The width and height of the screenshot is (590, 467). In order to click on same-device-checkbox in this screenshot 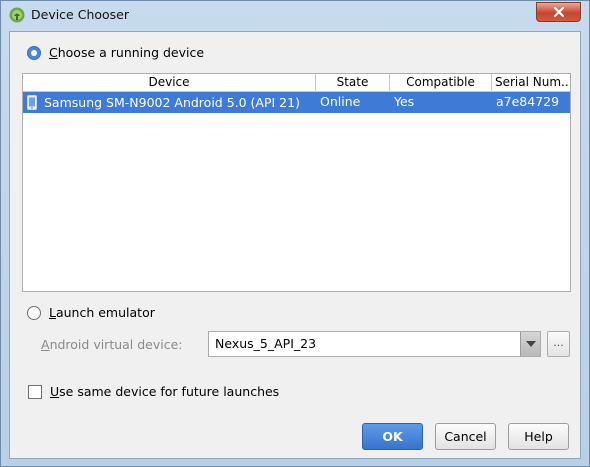, I will do `click(35, 391)`.